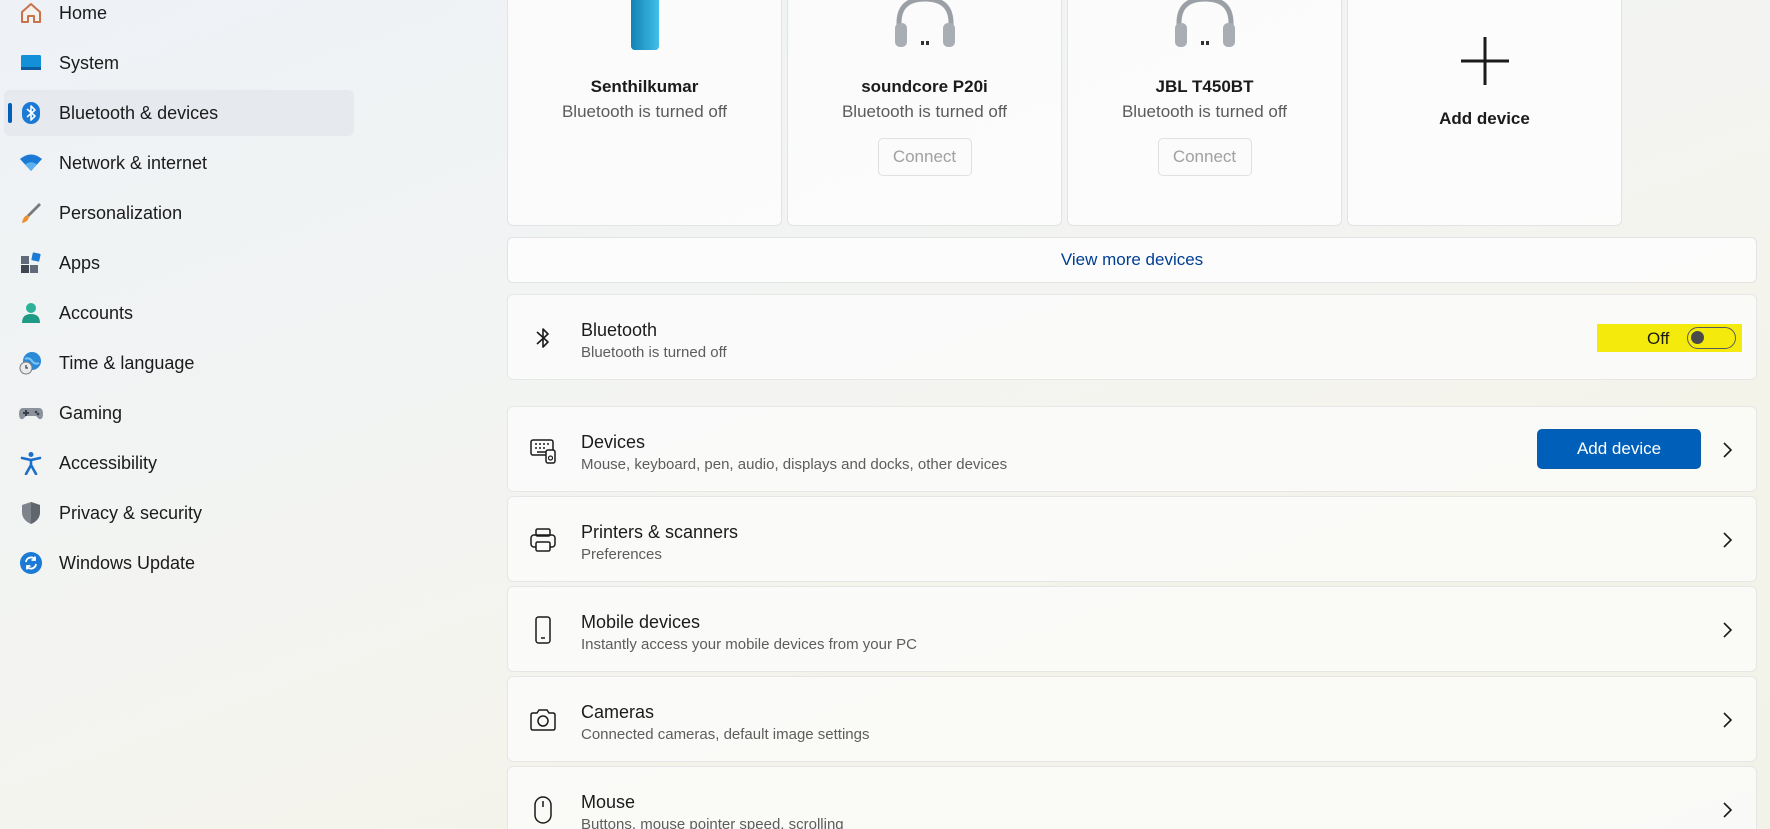 This screenshot has width=1770, height=829. Describe the element at coordinates (80, 262) in the screenshot. I see `sidebar-item-label: Apps` at that location.